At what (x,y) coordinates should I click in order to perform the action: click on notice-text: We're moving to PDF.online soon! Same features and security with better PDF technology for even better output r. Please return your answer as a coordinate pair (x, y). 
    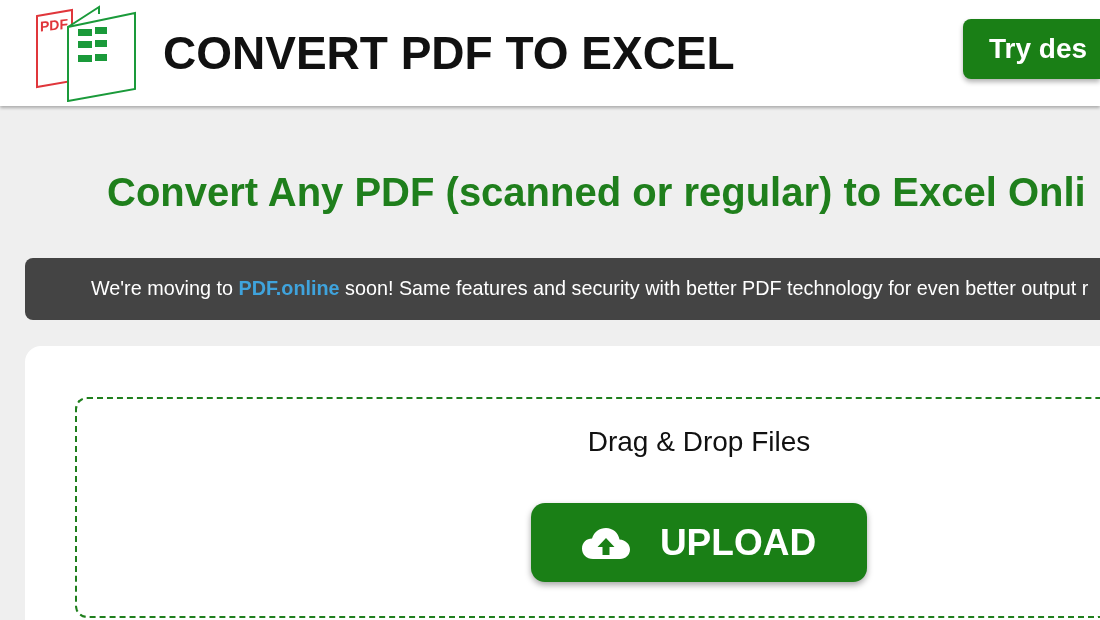
    Looking at the image, I should click on (590, 289).